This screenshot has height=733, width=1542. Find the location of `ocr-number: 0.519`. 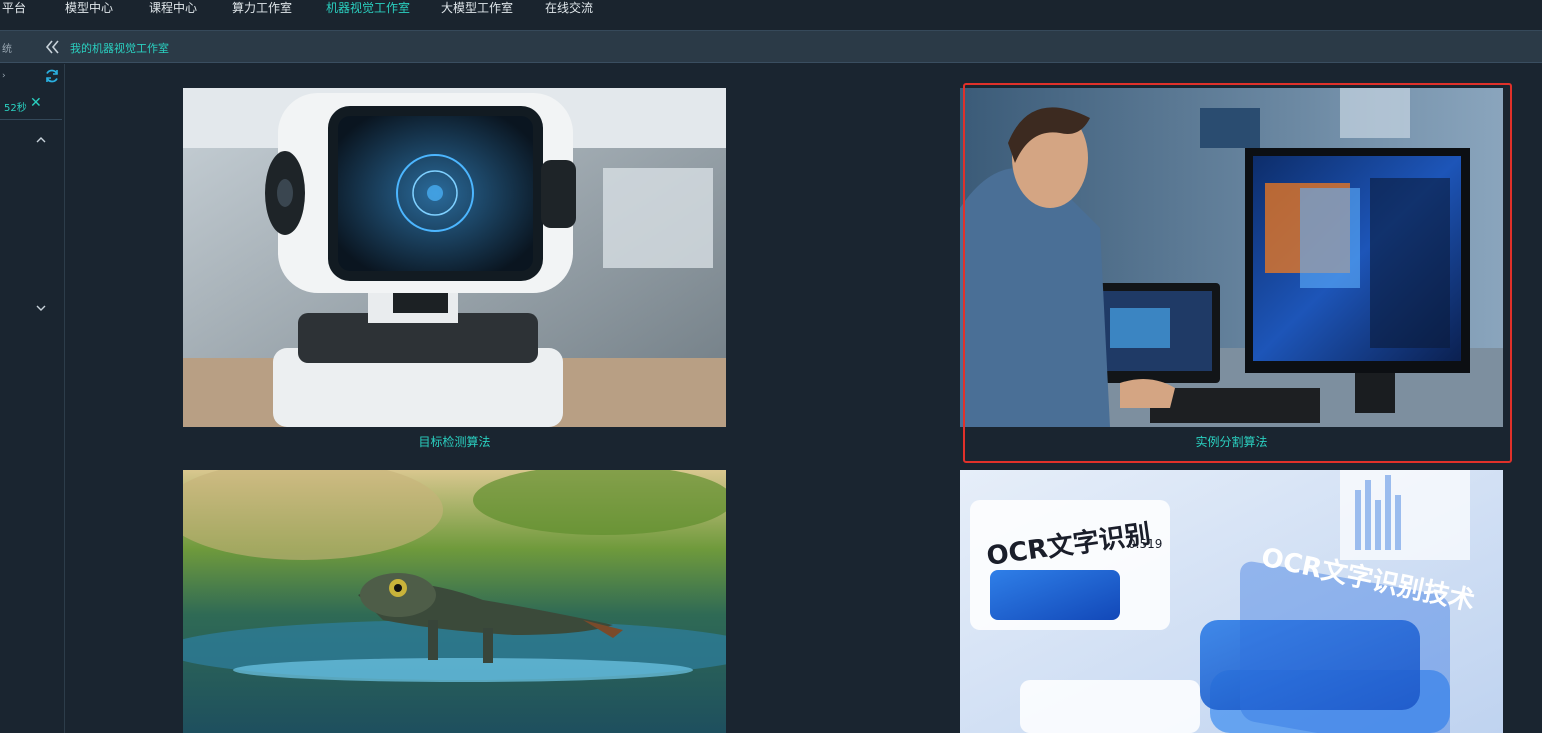

ocr-number: 0.519 is located at coordinates (1145, 544).